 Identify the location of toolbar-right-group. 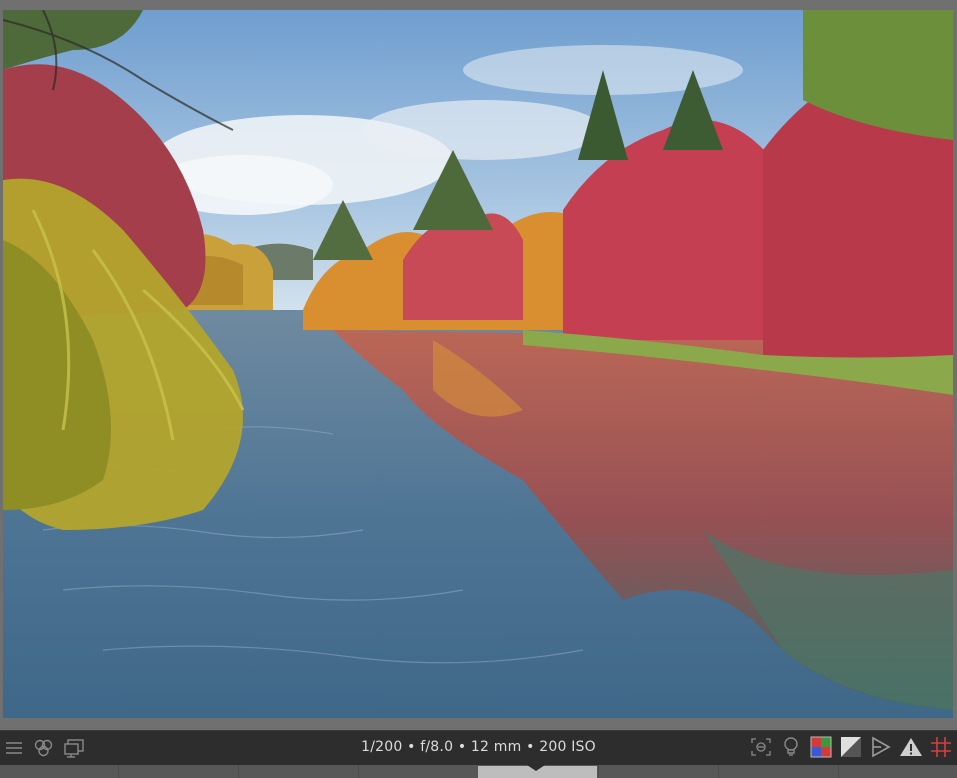
(851, 747).